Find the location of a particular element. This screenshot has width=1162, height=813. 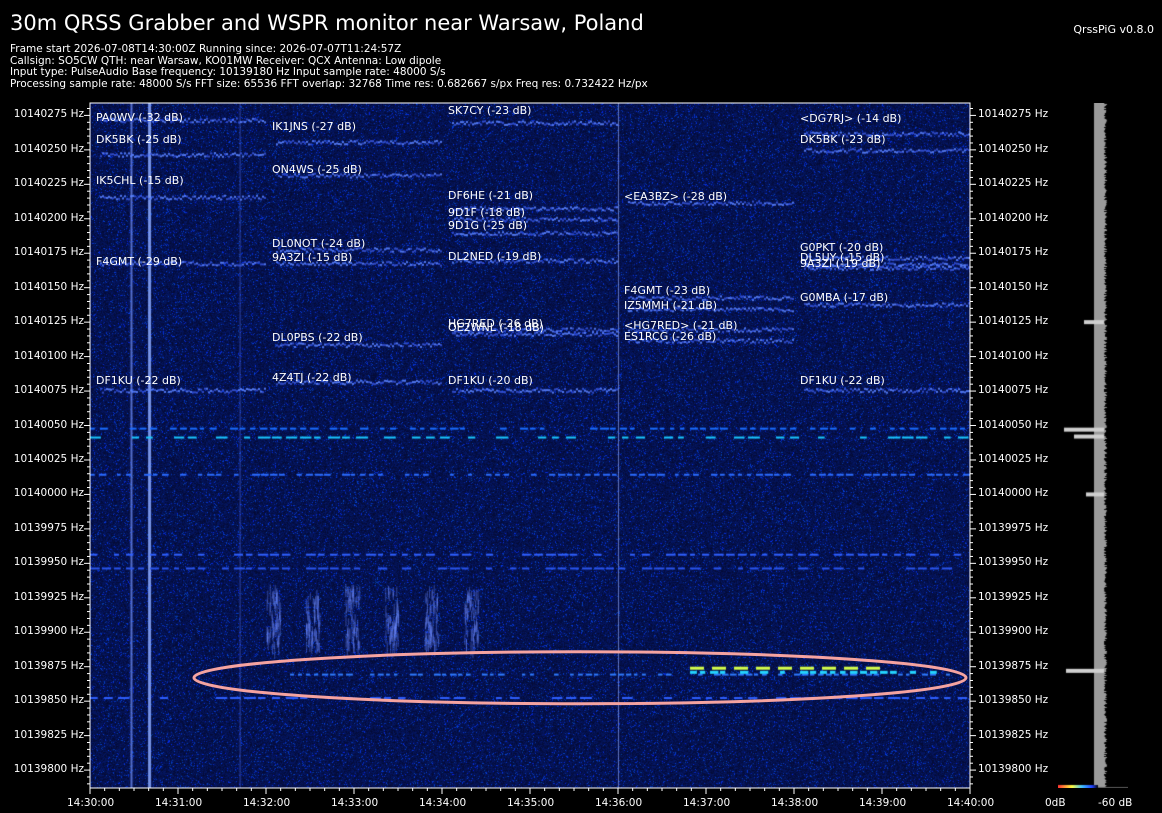

wspr-spot-label: PA0WV (-32 dB) is located at coordinates (139, 117).